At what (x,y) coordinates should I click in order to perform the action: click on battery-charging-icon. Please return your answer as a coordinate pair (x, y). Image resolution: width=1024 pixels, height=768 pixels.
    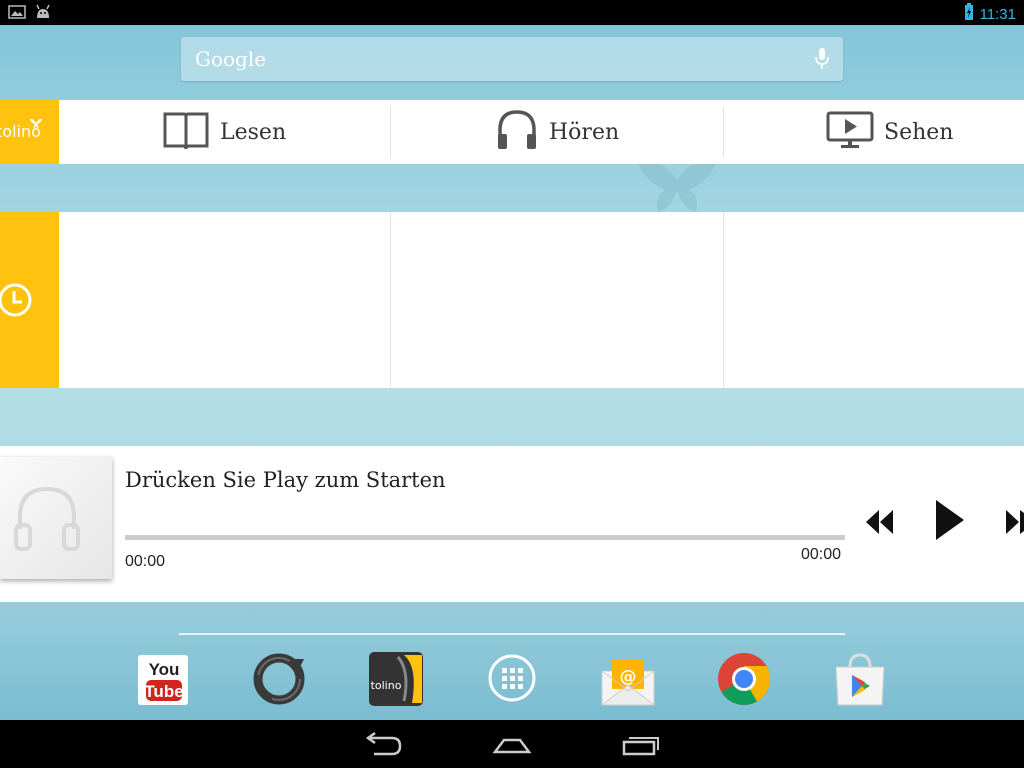
    Looking at the image, I should click on (969, 14).